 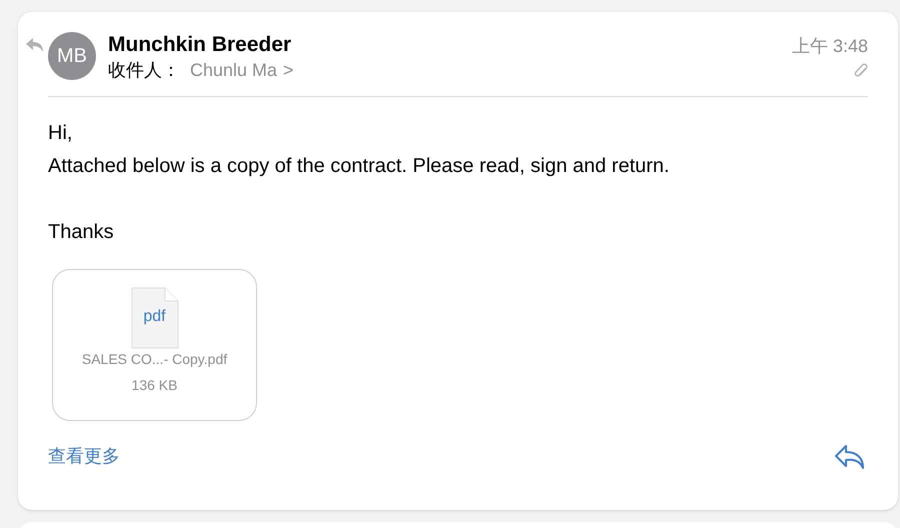 What do you see at coordinates (60, 133) in the screenshot?
I see `body-text: Hi,` at bounding box center [60, 133].